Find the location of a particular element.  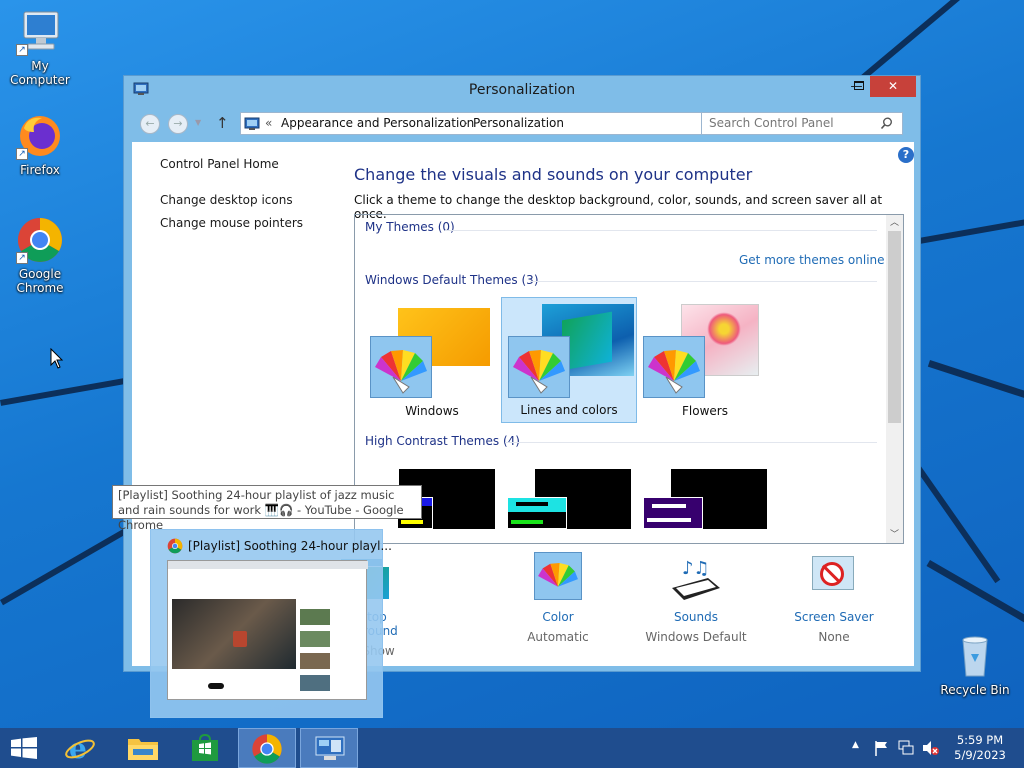

search-icon is located at coordinates (886, 123).